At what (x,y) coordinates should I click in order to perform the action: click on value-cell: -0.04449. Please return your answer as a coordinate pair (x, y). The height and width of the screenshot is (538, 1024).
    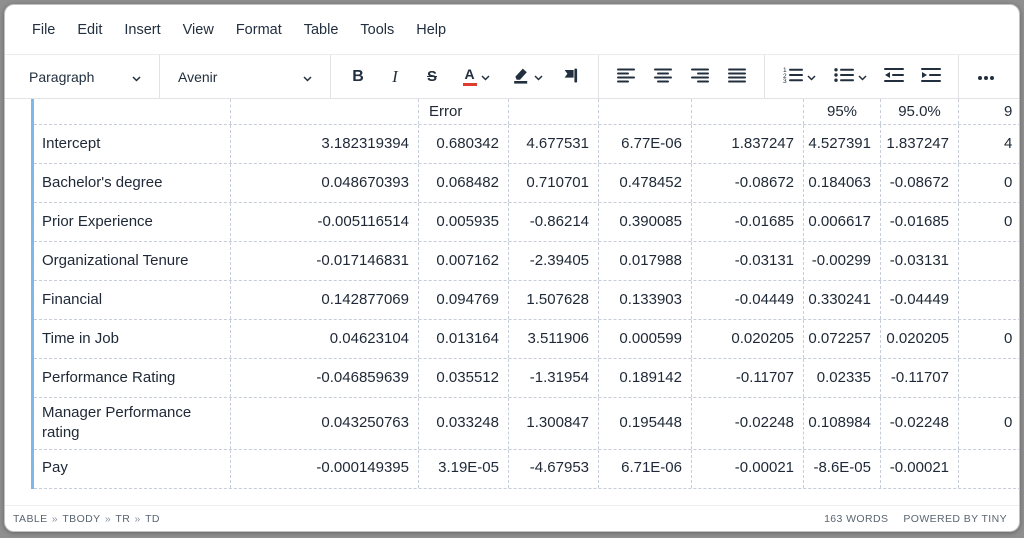
    Looking at the image, I should click on (920, 300).